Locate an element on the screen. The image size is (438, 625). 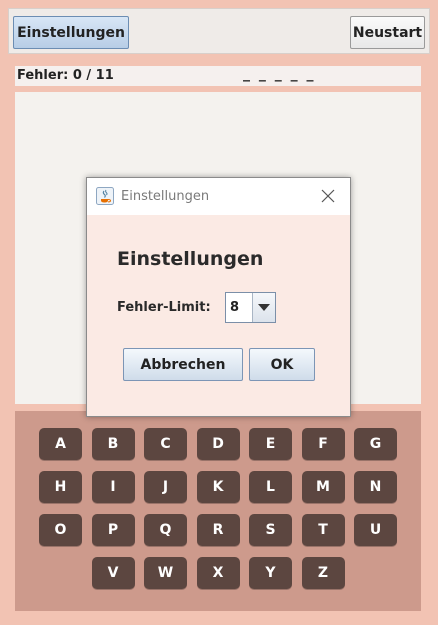
toolbar: Einstellungen Neustart is located at coordinates (219, 31).